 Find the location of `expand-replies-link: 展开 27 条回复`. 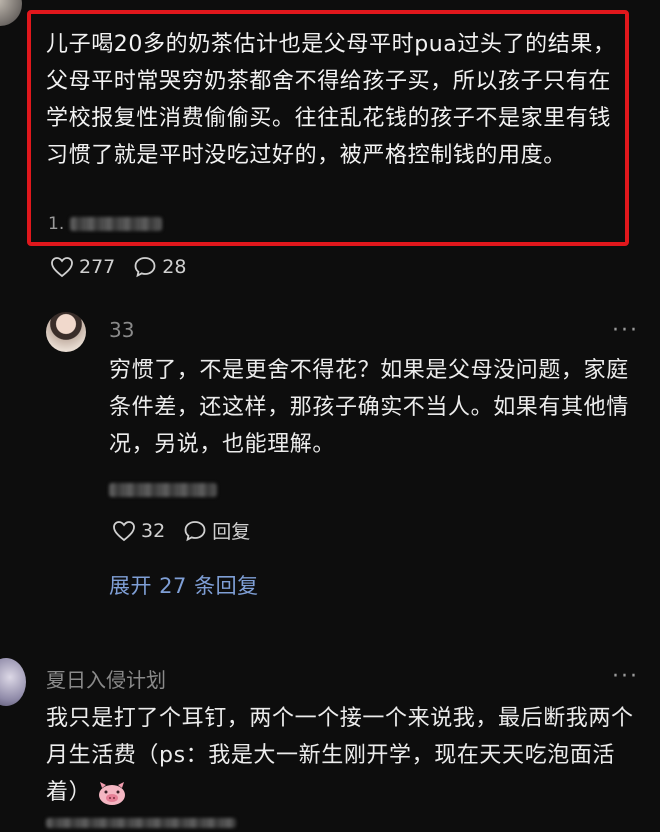

expand-replies-link: 展开 27 条回复 is located at coordinates (184, 585).